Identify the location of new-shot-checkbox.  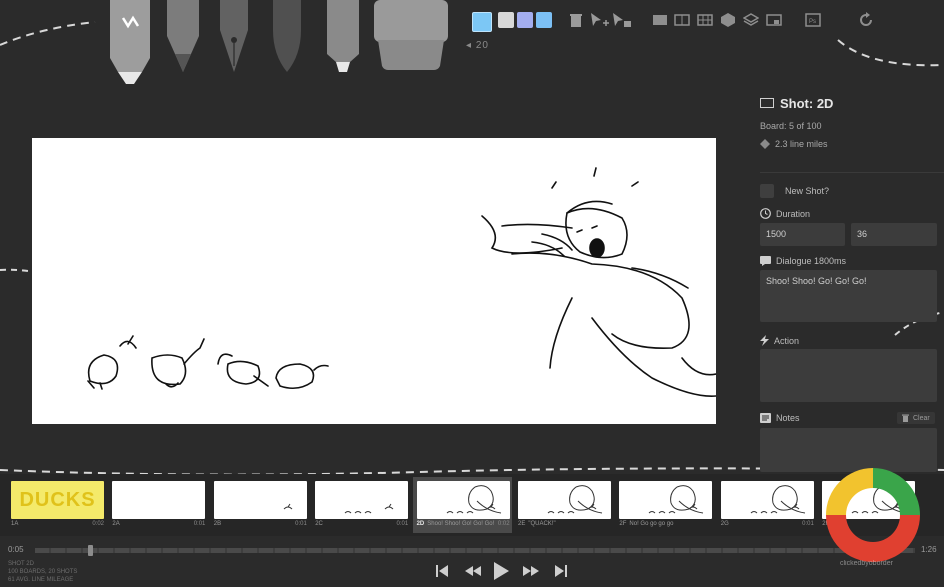
(767, 191).